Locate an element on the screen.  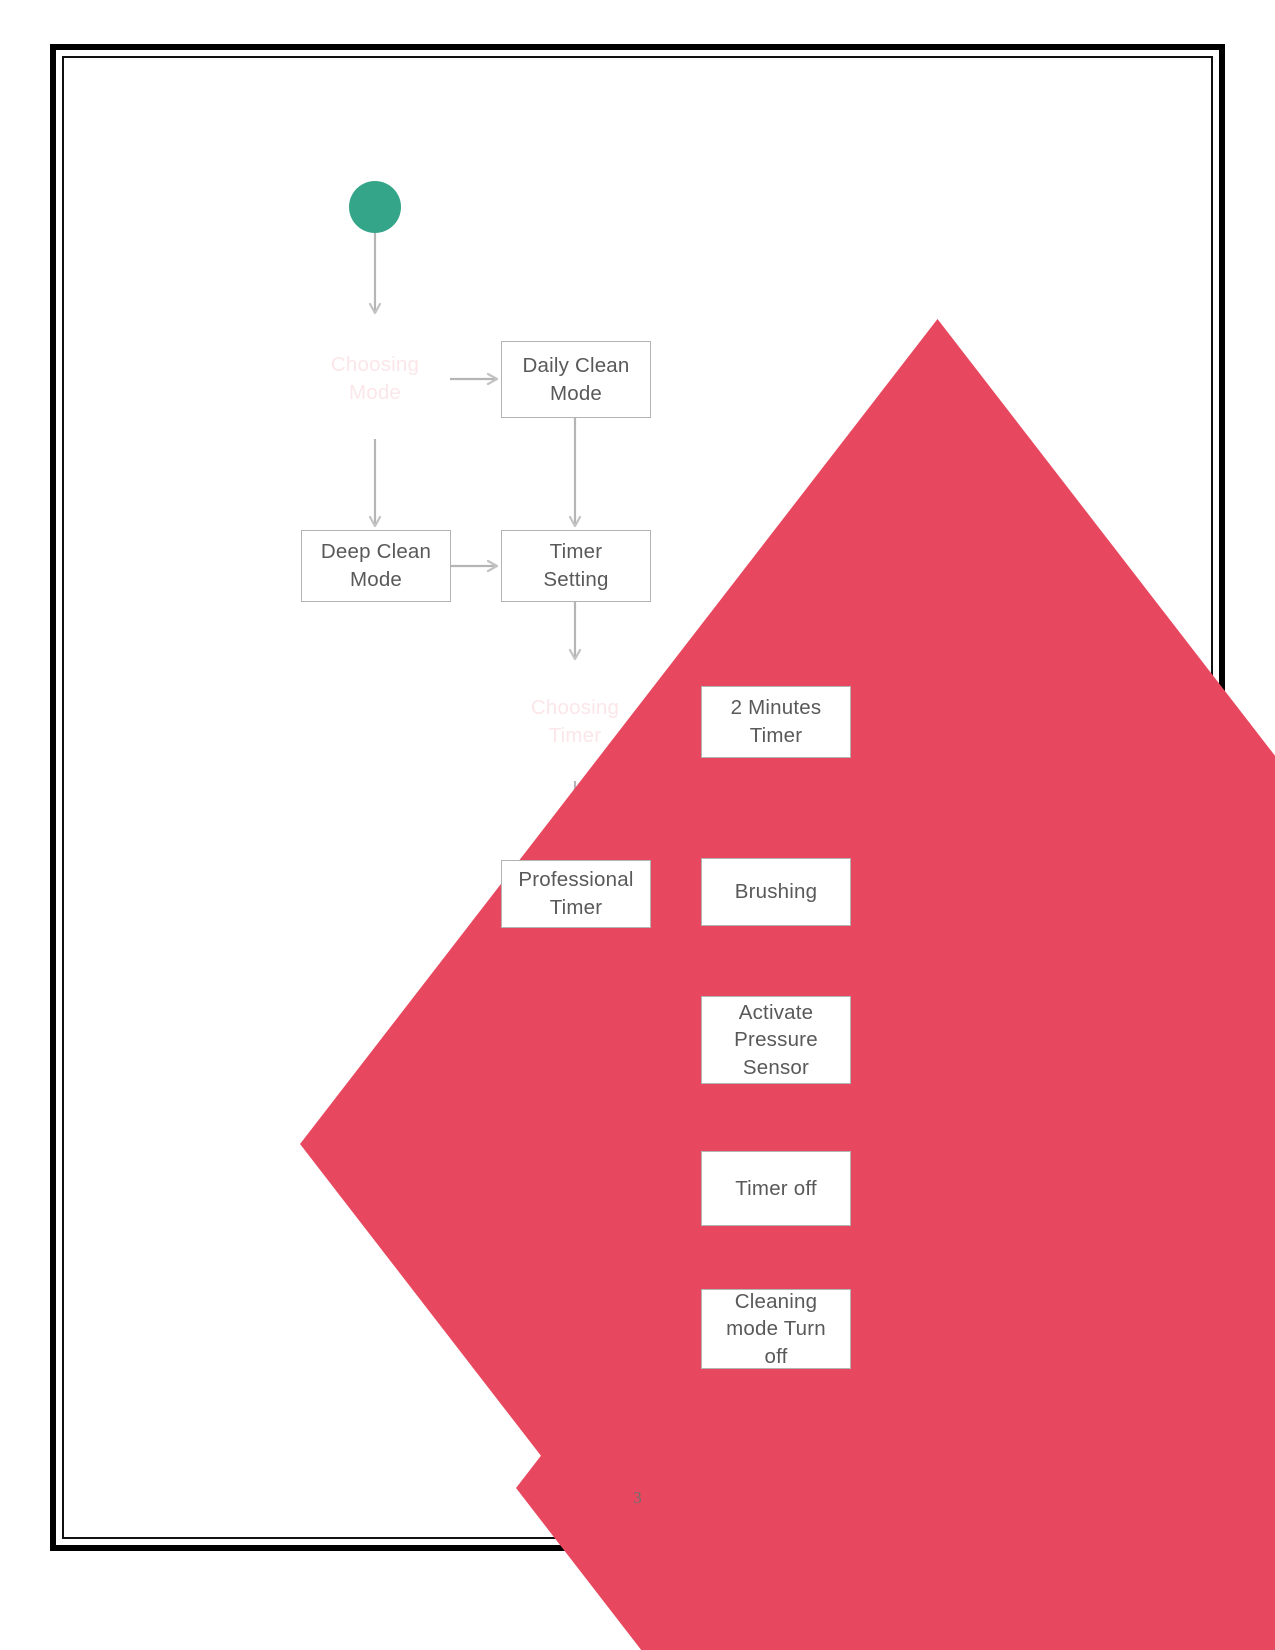
process-deep-clean-mode-label: Deep Clean Mode is located at coordinates (376, 565).